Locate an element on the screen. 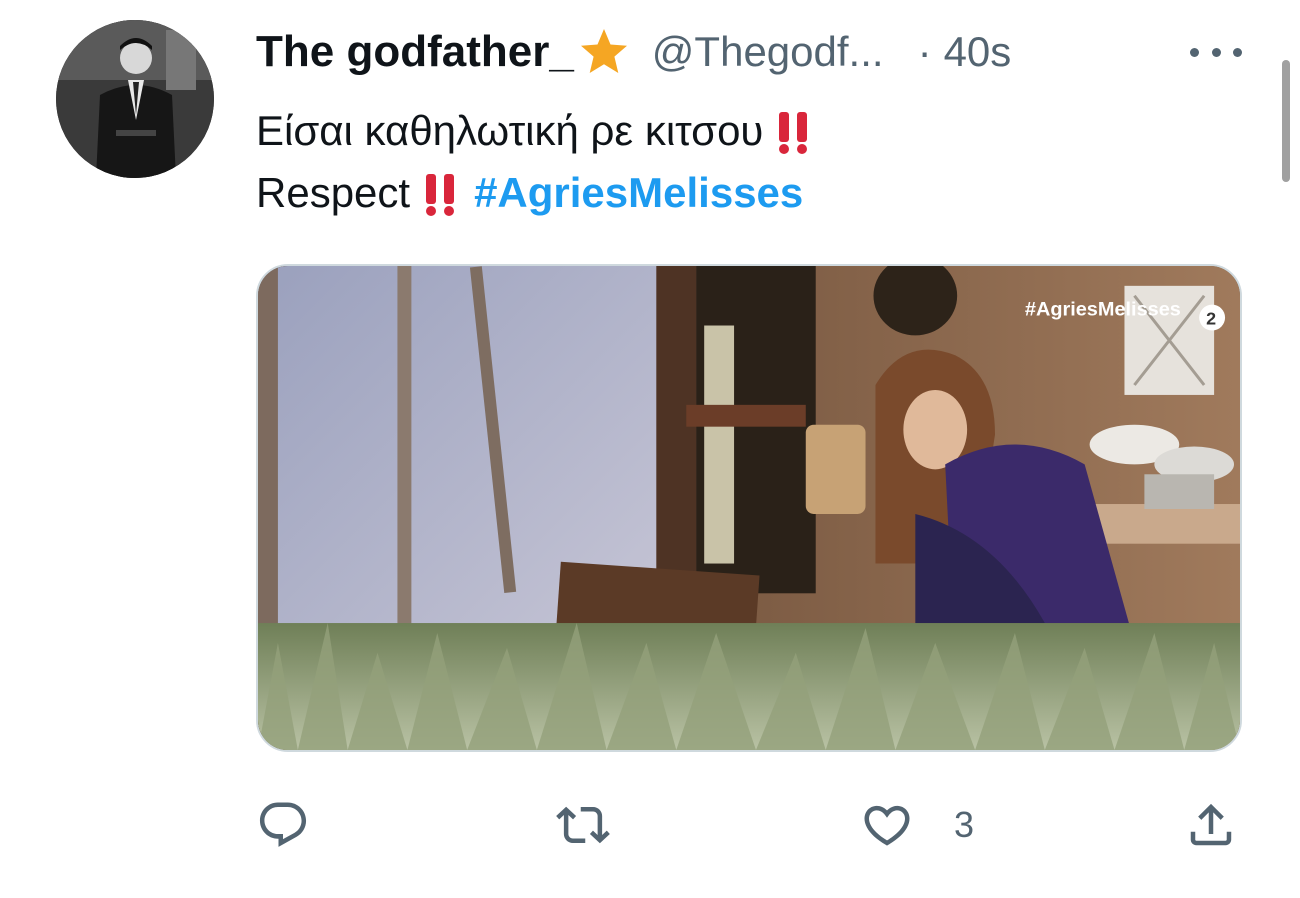 This screenshot has height=898, width=1300. share-icon is located at coordinates (1211, 824).